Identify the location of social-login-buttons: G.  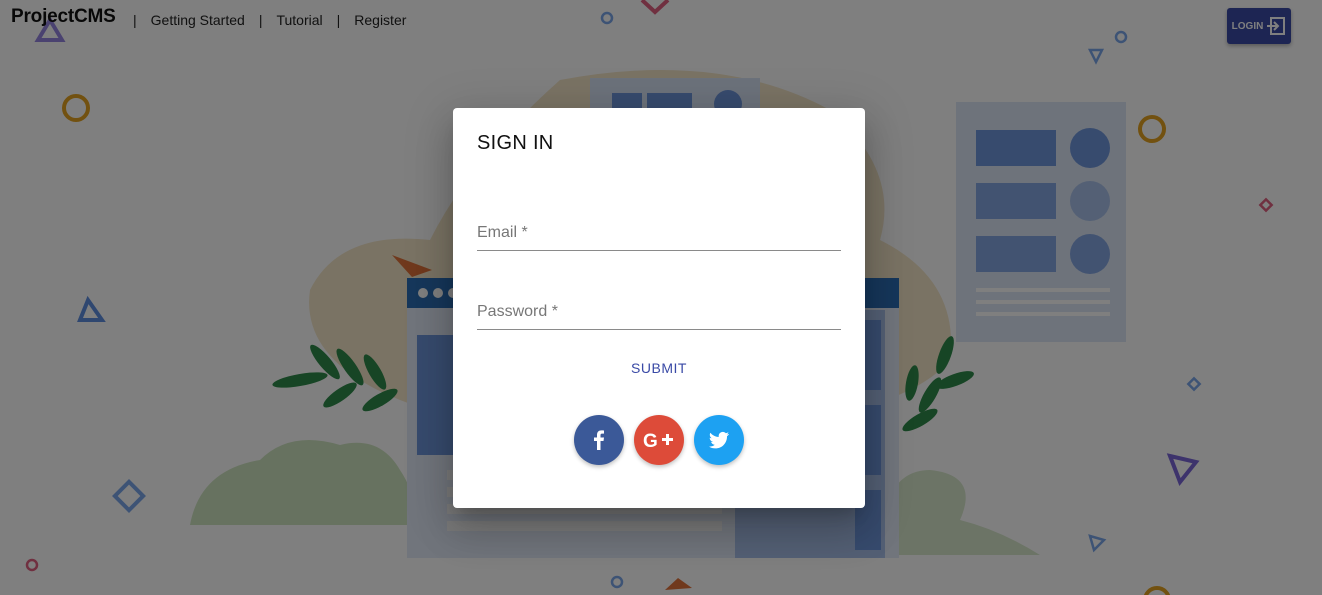
(664, 440).